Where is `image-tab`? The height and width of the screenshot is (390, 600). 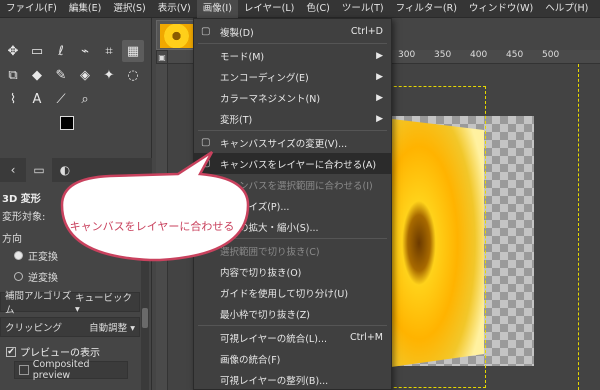 image-tab is located at coordinates (176, 35).